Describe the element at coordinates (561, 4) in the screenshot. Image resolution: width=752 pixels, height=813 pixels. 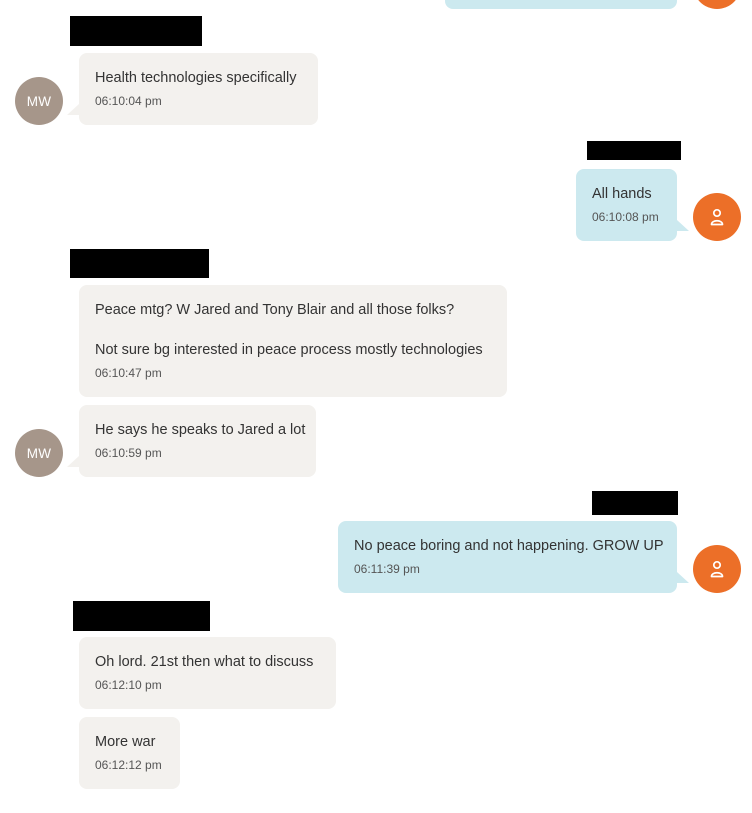
I see `message-bubble-outgoing-partial` at that location.